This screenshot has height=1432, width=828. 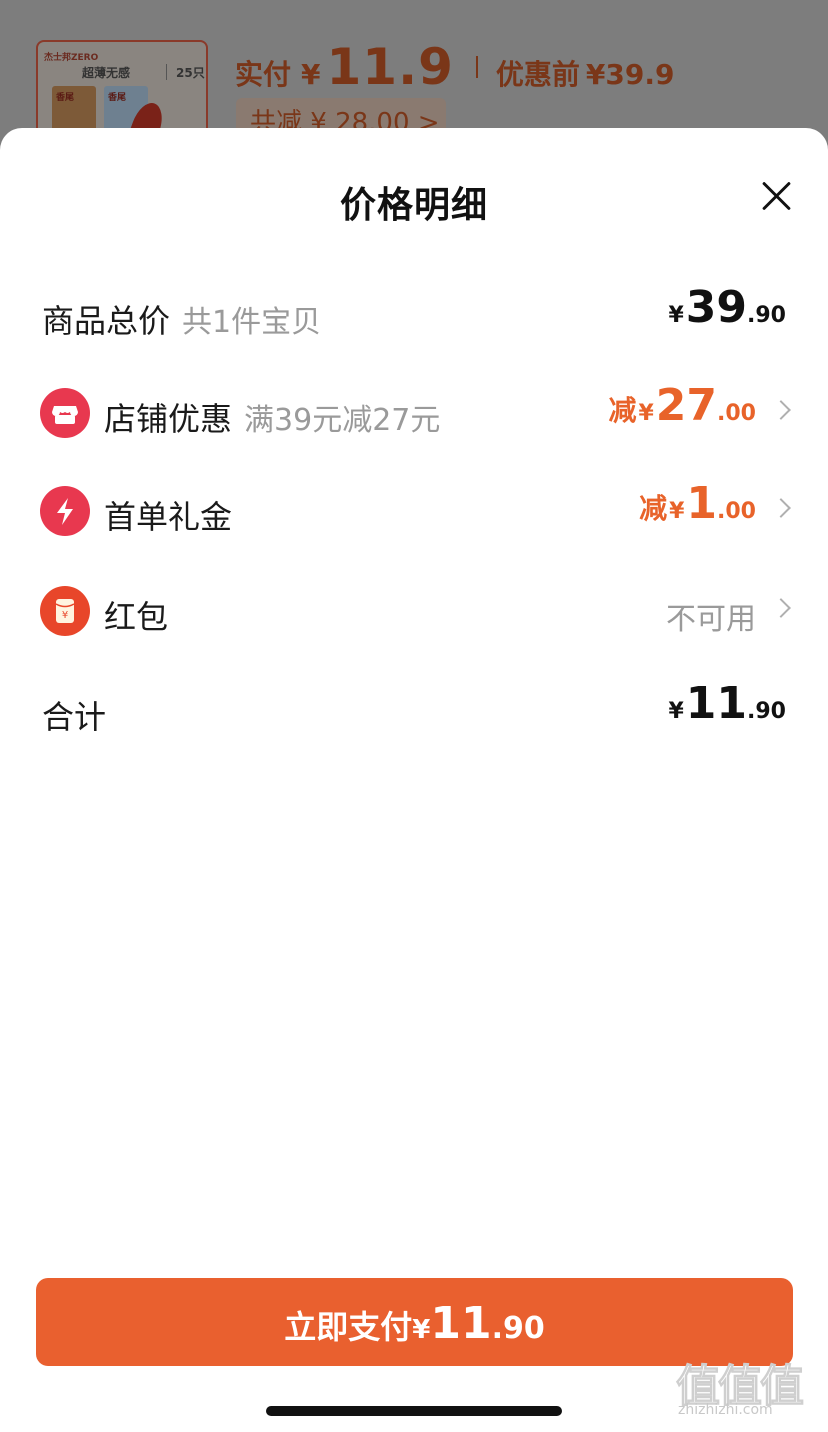 What do you see at coordinates (71, 58) in the screenshot?
I see `thumbnail-brand: 杰士邦ZERO` at bounding box center [71, 58].